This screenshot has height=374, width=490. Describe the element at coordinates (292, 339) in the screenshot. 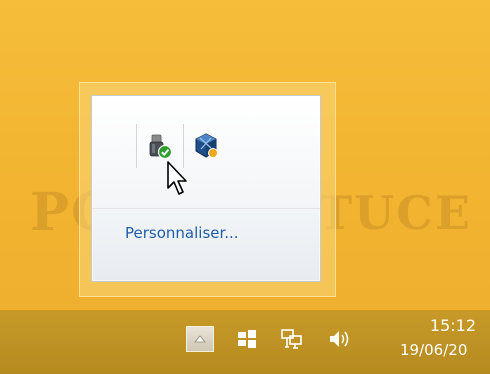

I see `network-icon` at that location.